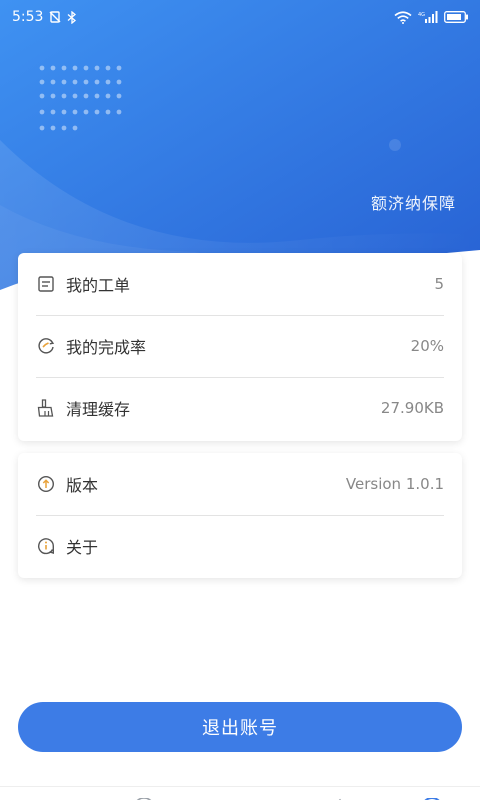 The width and height of the screenshot is (480, 800). What do you see at coordinates (46, 484) in the screenshot?
I see `version-icon` at bounding box center [46, 484].